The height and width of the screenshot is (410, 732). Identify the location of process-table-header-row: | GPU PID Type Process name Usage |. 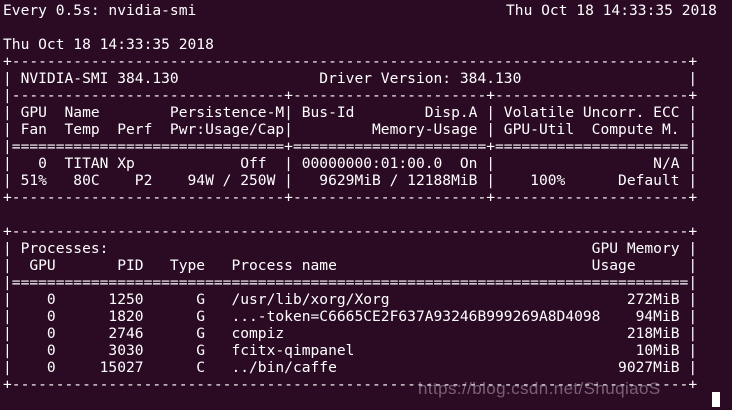
(350, 265).